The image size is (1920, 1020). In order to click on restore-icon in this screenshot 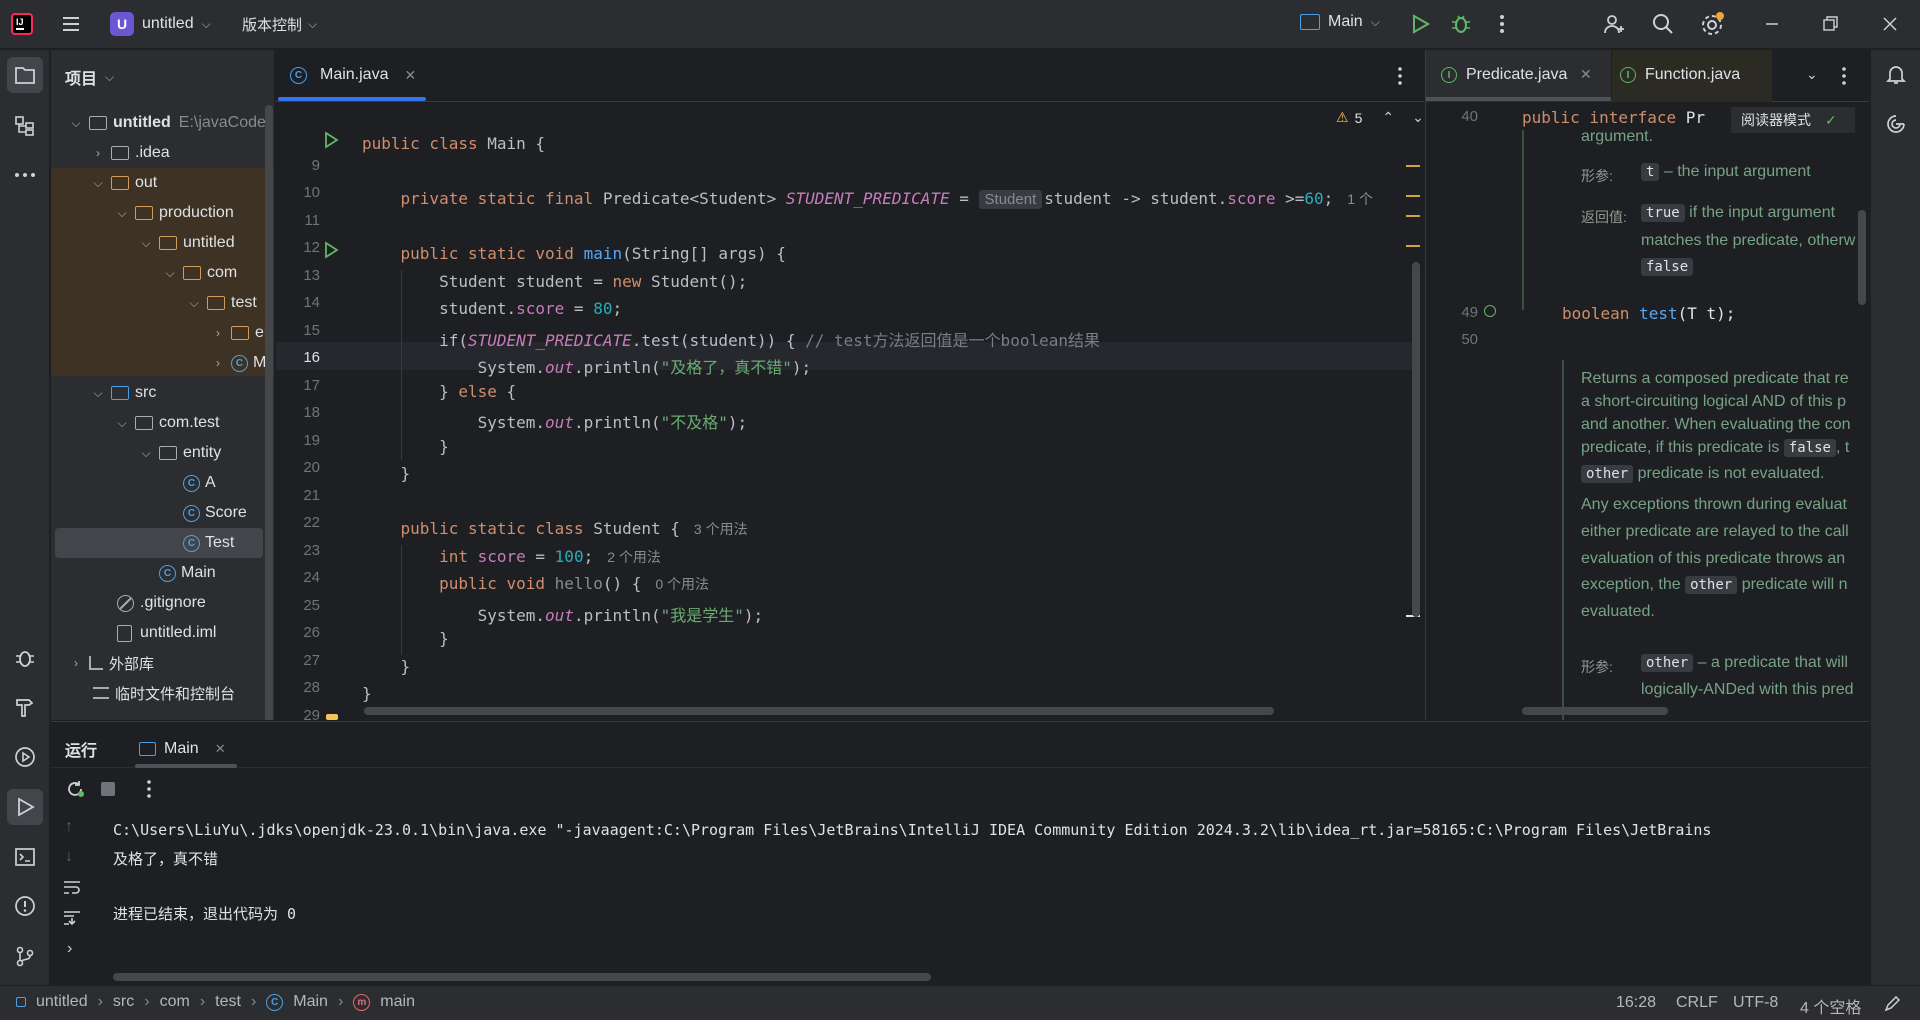, I will do `click(1830, 24)`.